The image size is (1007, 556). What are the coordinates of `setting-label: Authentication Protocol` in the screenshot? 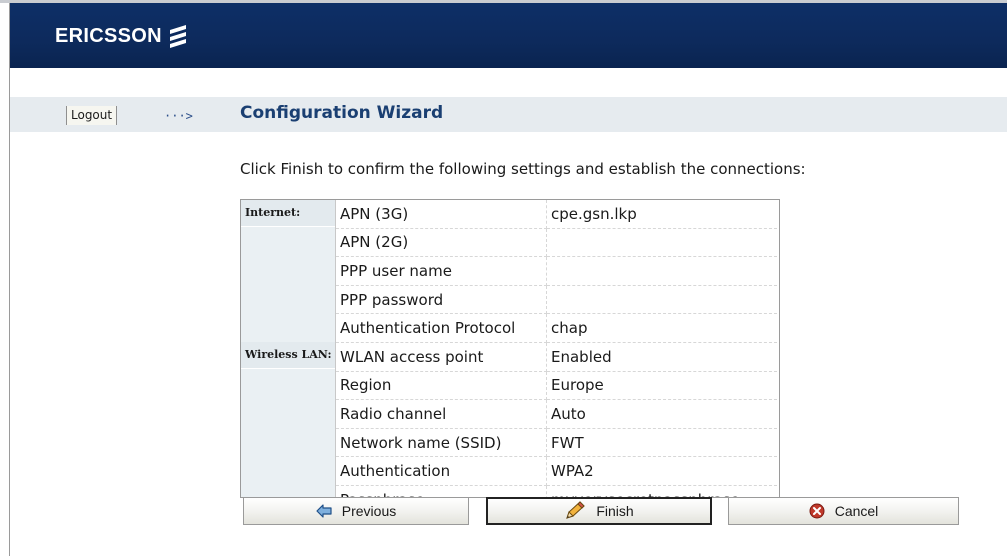 It's located at (441, 328).